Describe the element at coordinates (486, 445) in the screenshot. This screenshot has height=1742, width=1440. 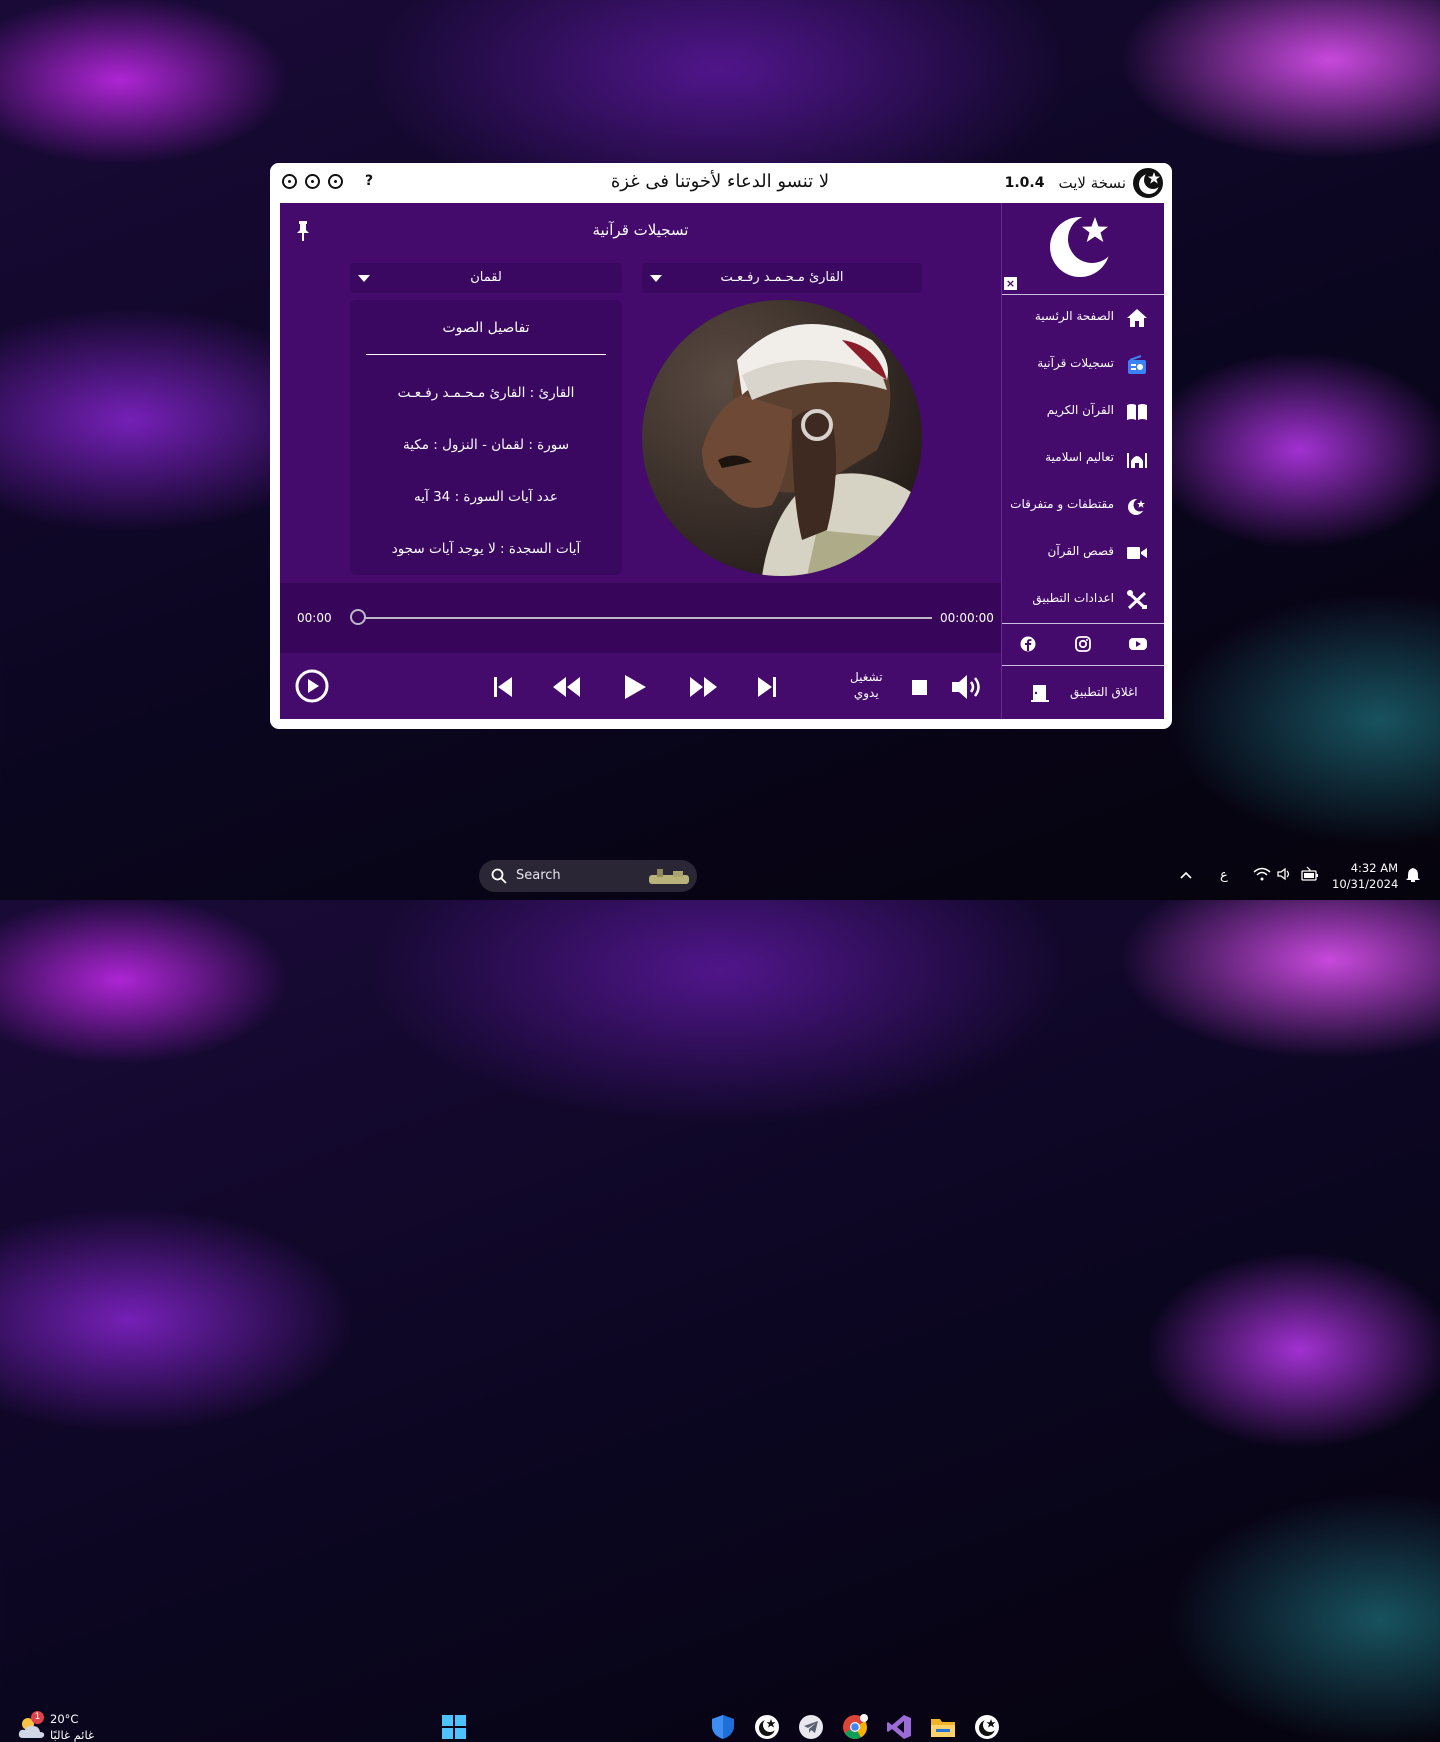
I see `surah-detail: سورة : لقمان - النزول : مكية` at that location.